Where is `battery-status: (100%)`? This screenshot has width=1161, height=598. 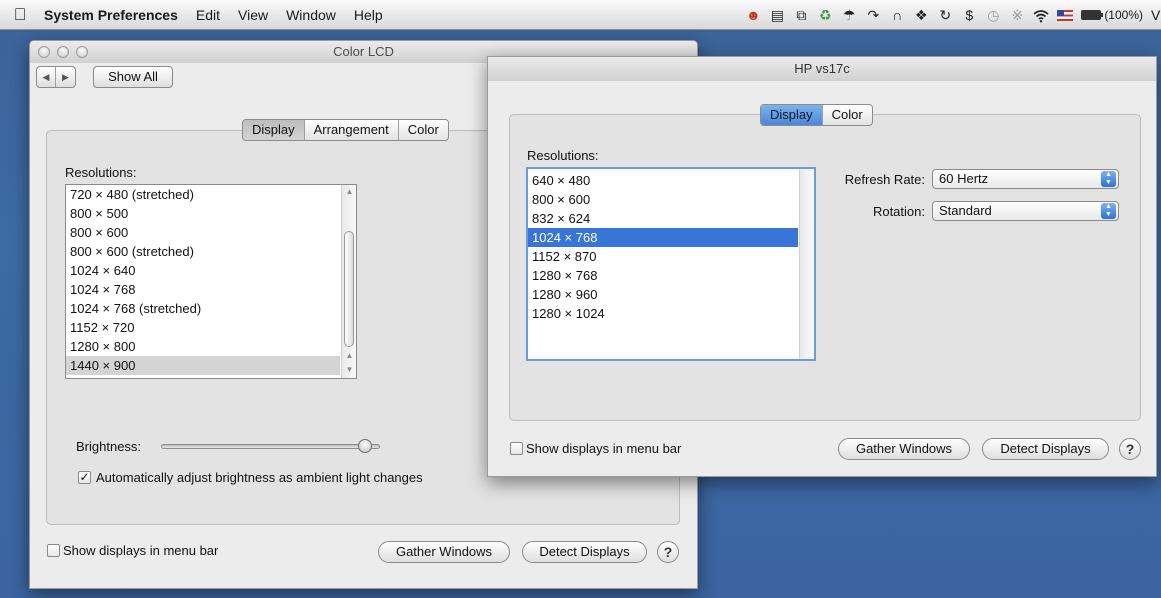
battery-status: (100%) is located at coordinates (1112, 15).